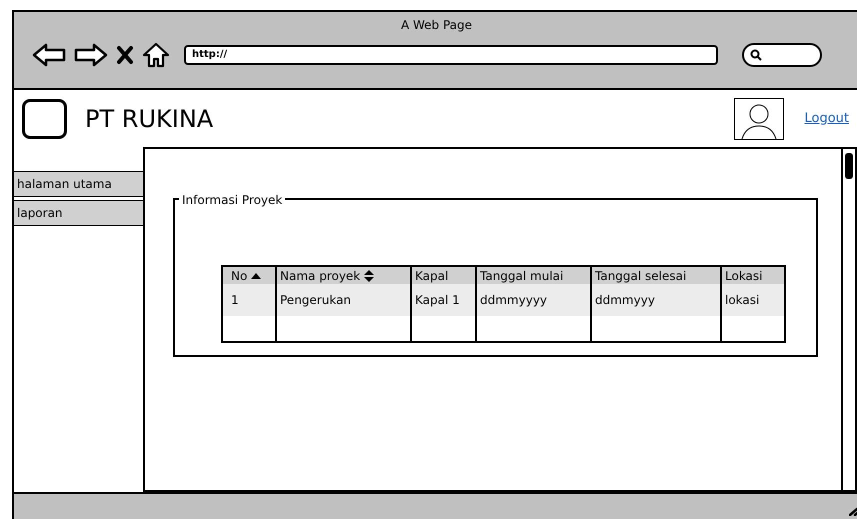  I want to click on group-title: Informasi Proyek, so click(232, 200).